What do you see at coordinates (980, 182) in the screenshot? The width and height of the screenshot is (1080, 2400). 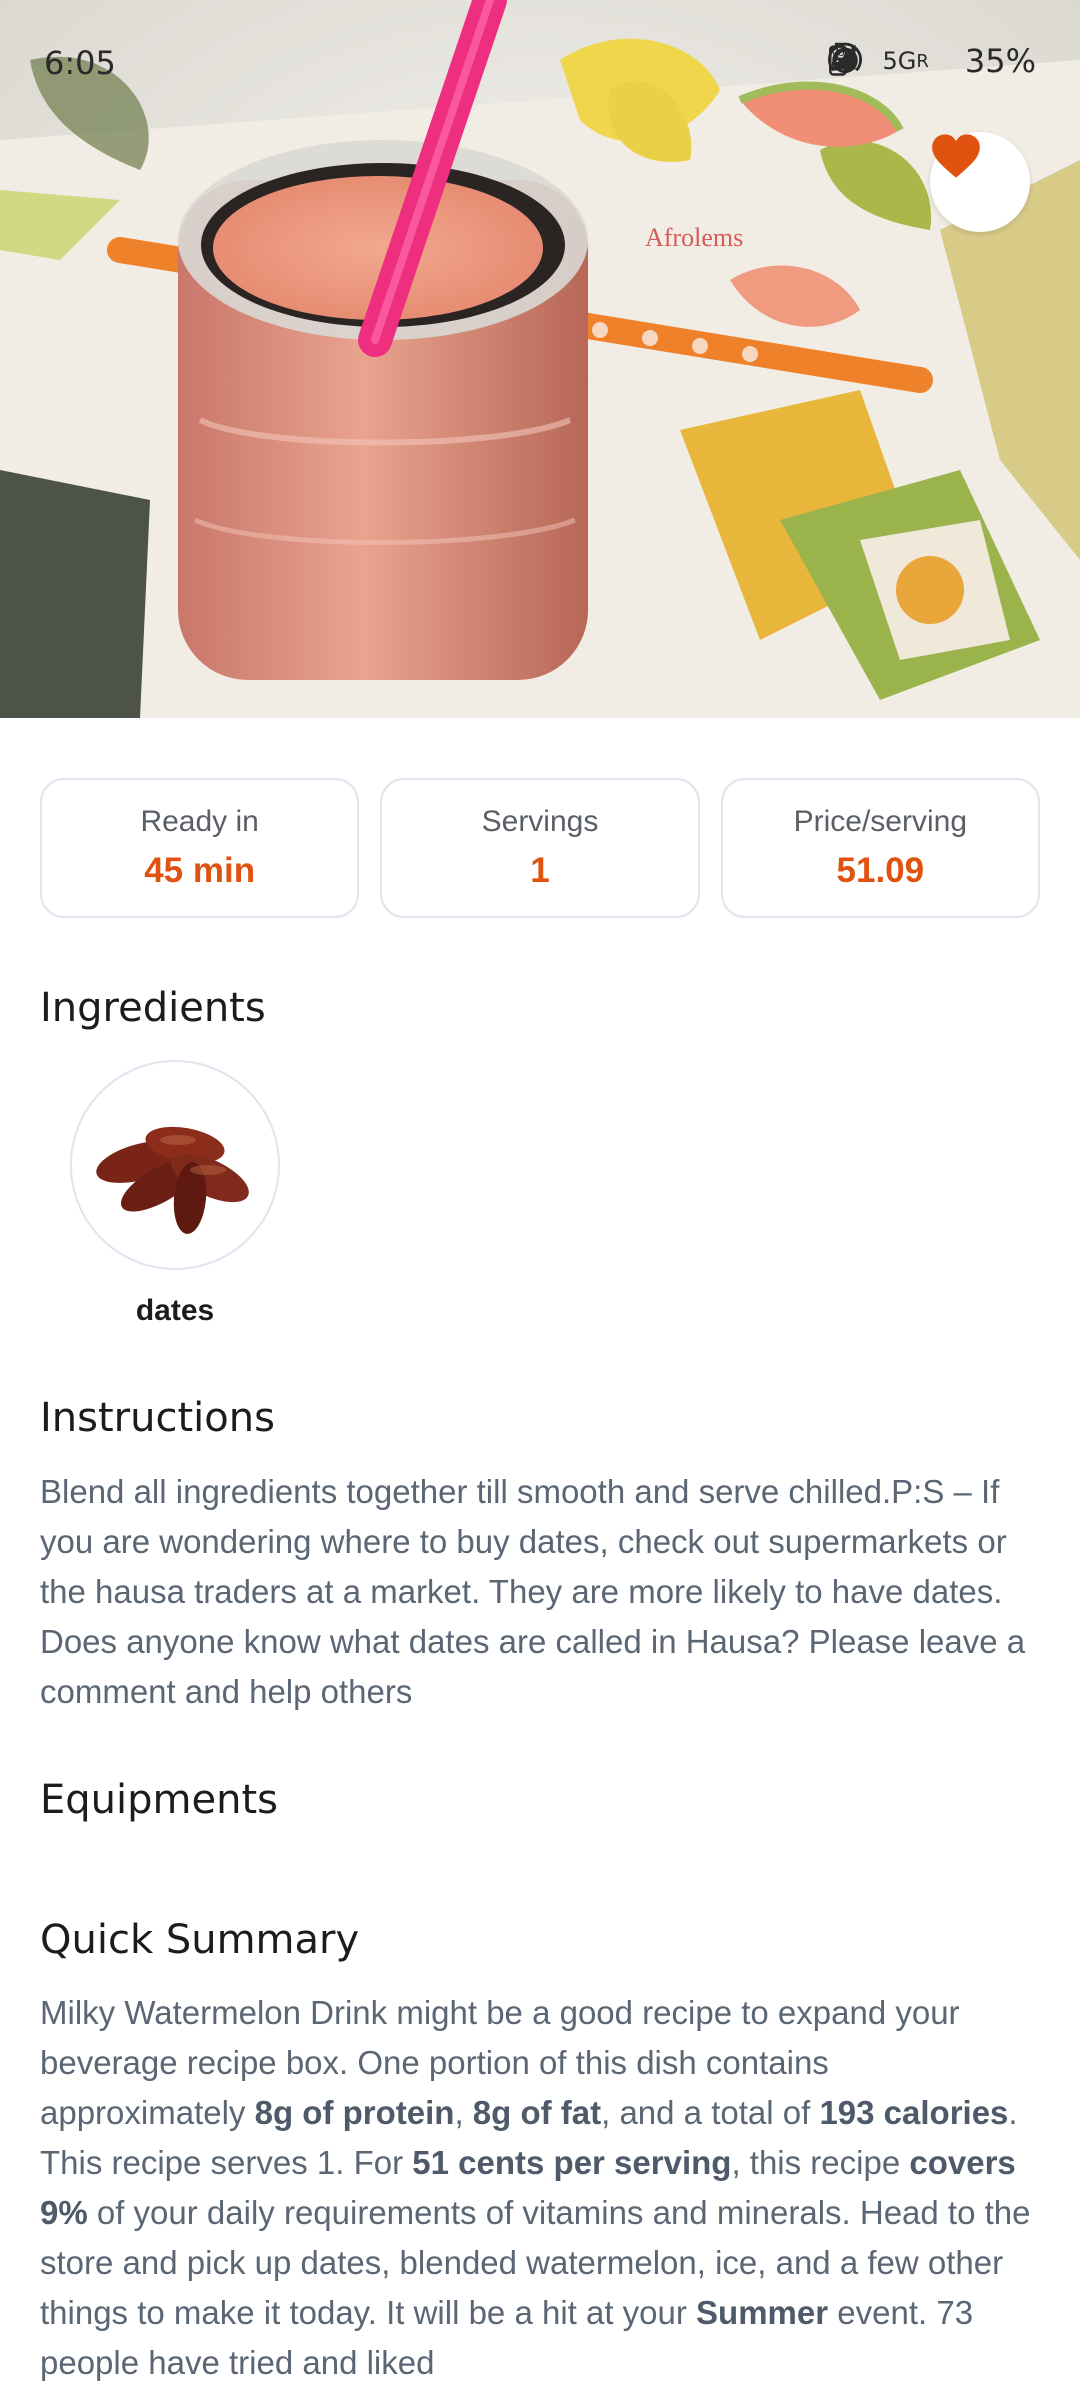 I see `favorite-button` at bounding box center [980, 182].